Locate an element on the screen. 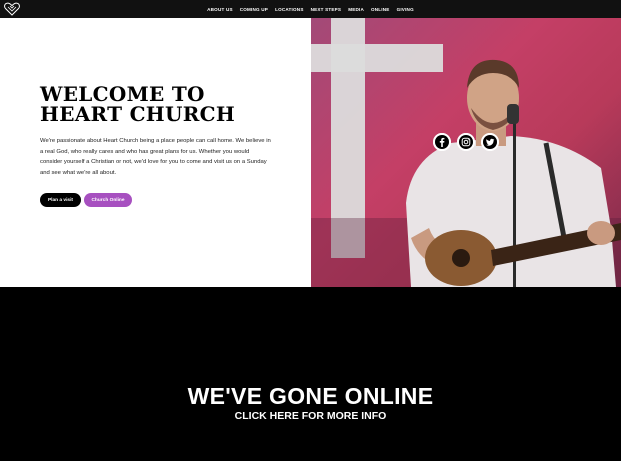  church-online-button: Church Online is located at coordinates (108, 200).